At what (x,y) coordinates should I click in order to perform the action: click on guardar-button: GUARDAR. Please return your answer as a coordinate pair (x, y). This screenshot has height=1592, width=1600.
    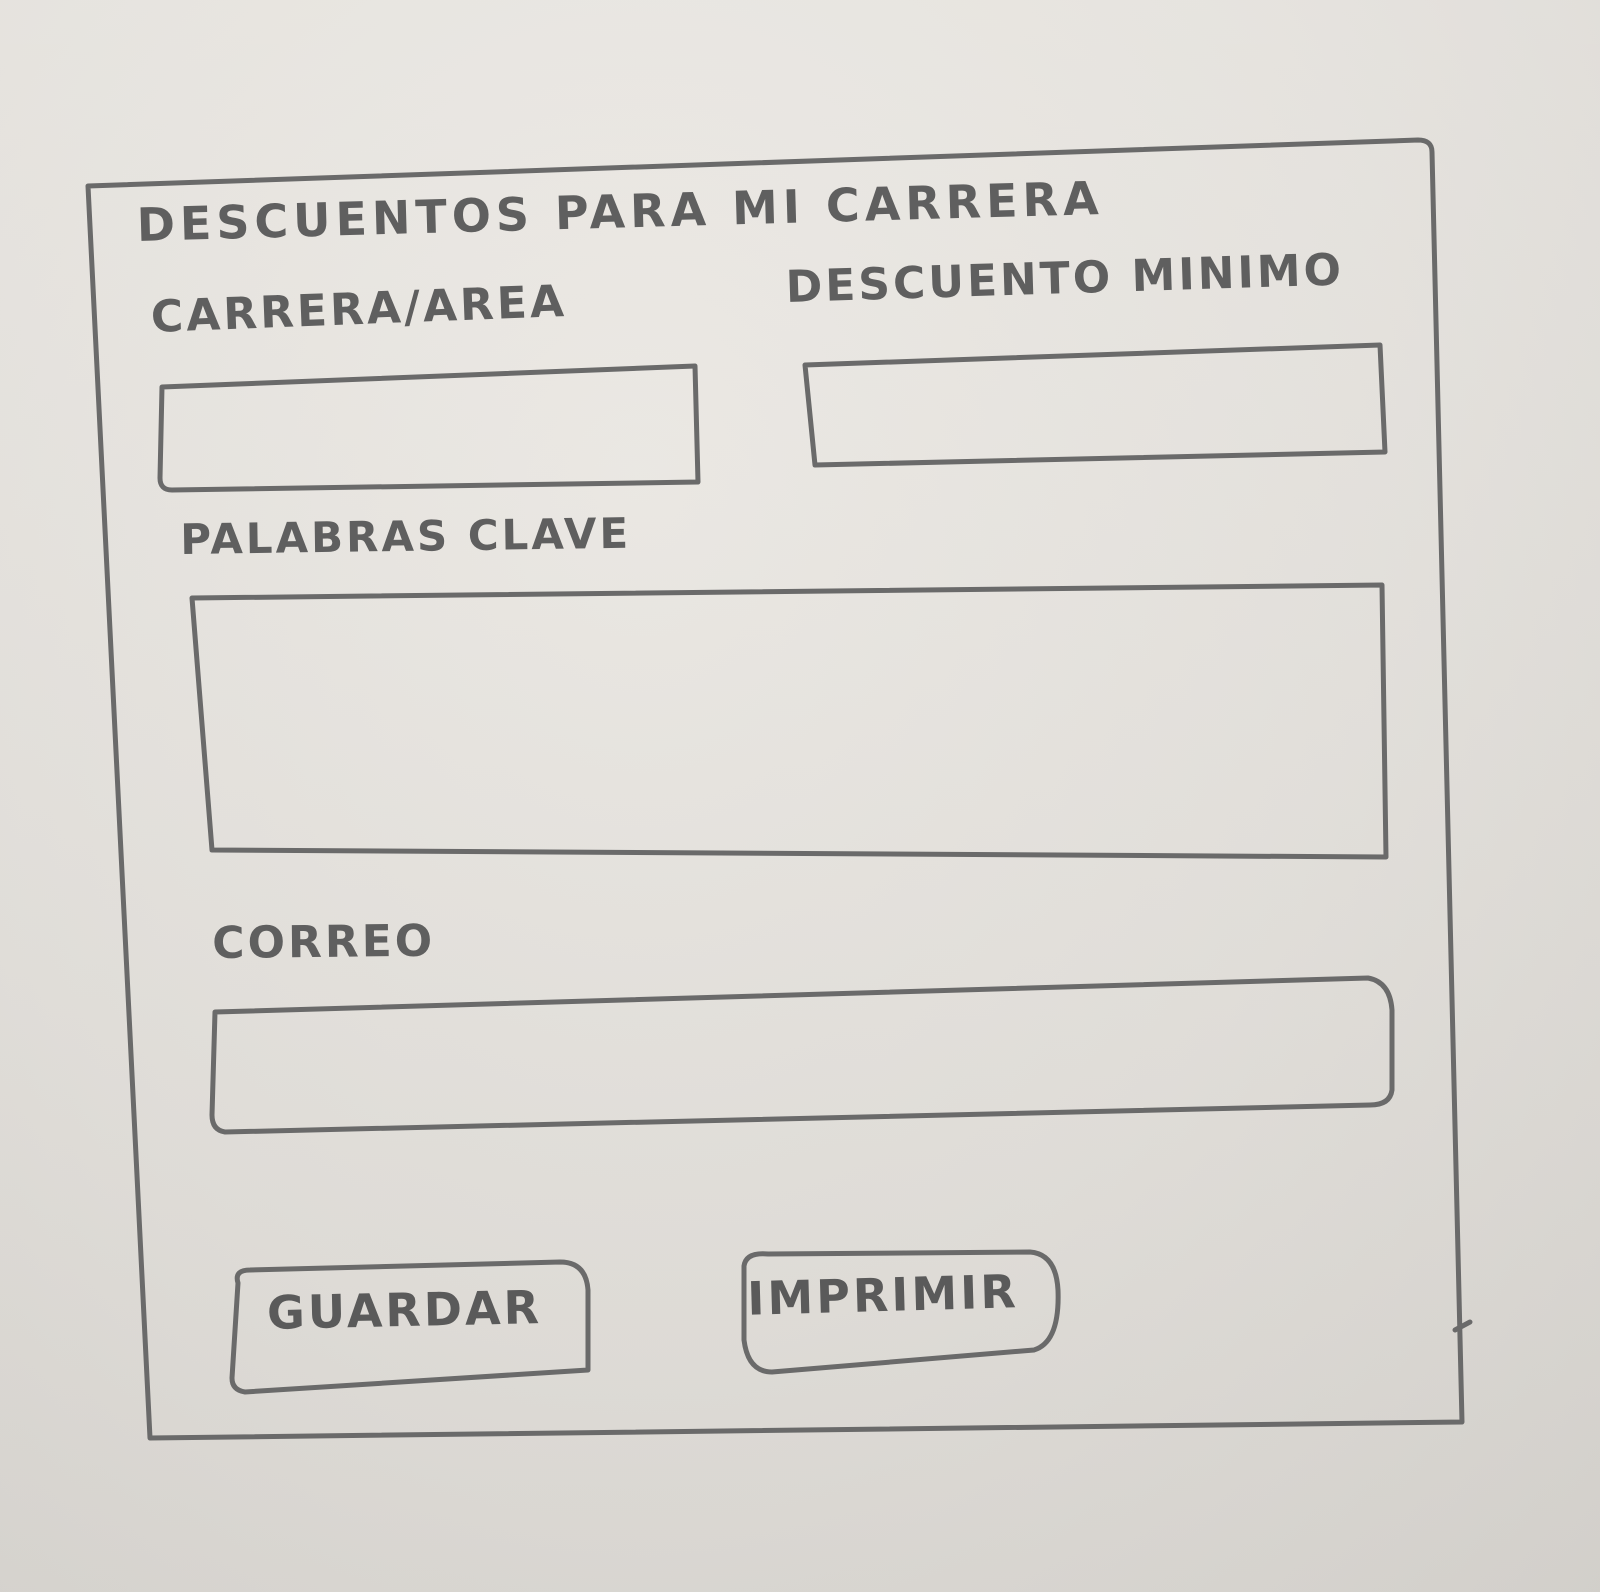
    Looking at the image, I should click on (404, 1309).